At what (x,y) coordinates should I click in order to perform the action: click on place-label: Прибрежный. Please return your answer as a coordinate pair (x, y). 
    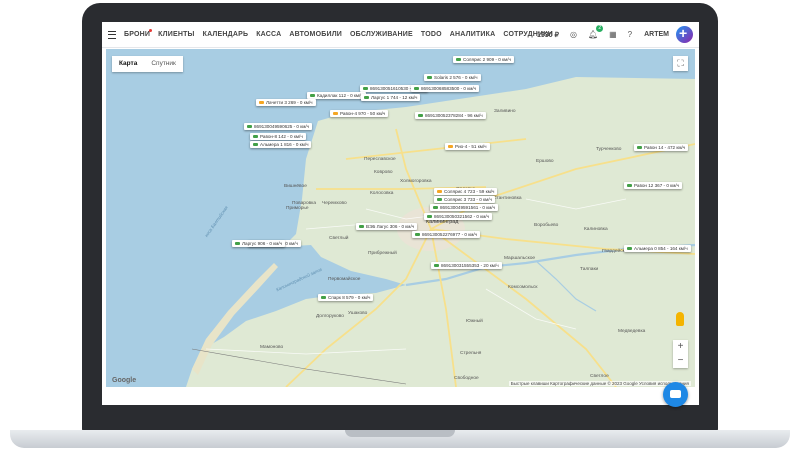
    Looking at the image, I should click on (382, 253).